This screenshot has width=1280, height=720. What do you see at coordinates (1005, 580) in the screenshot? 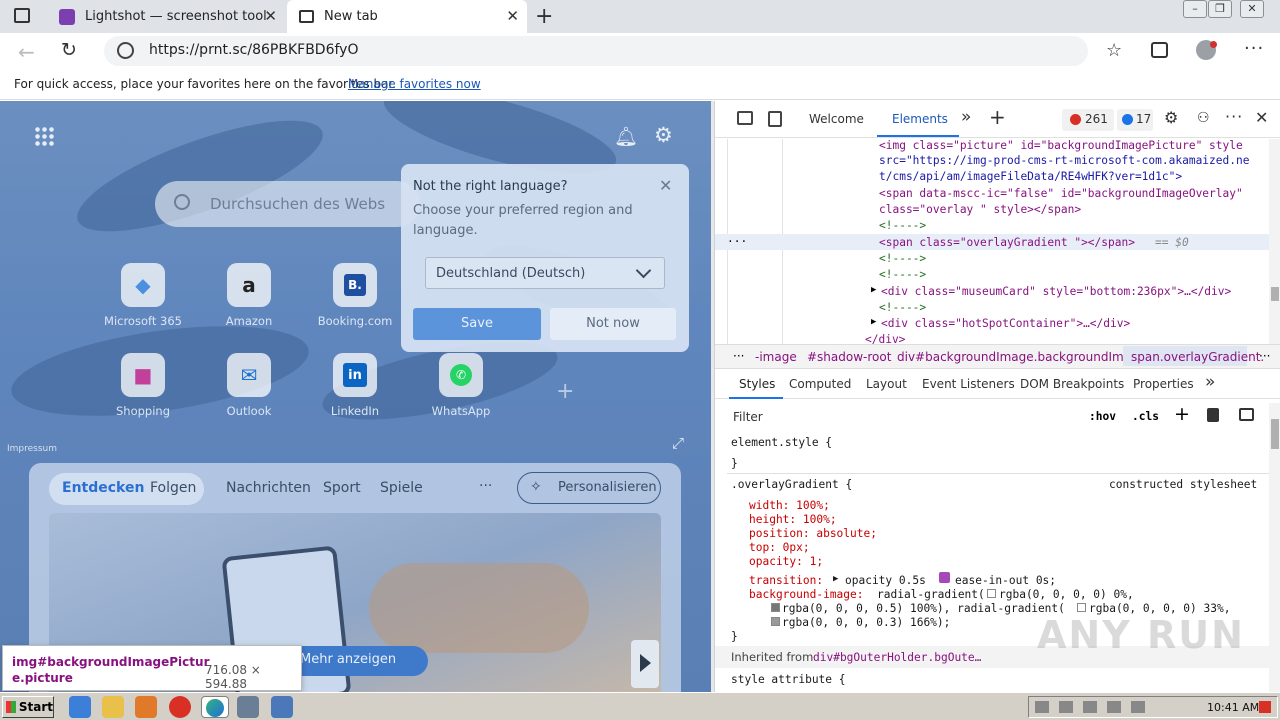
I see `transition-easing: ease-in-out 0s;` at bounding box center [1005, 580].